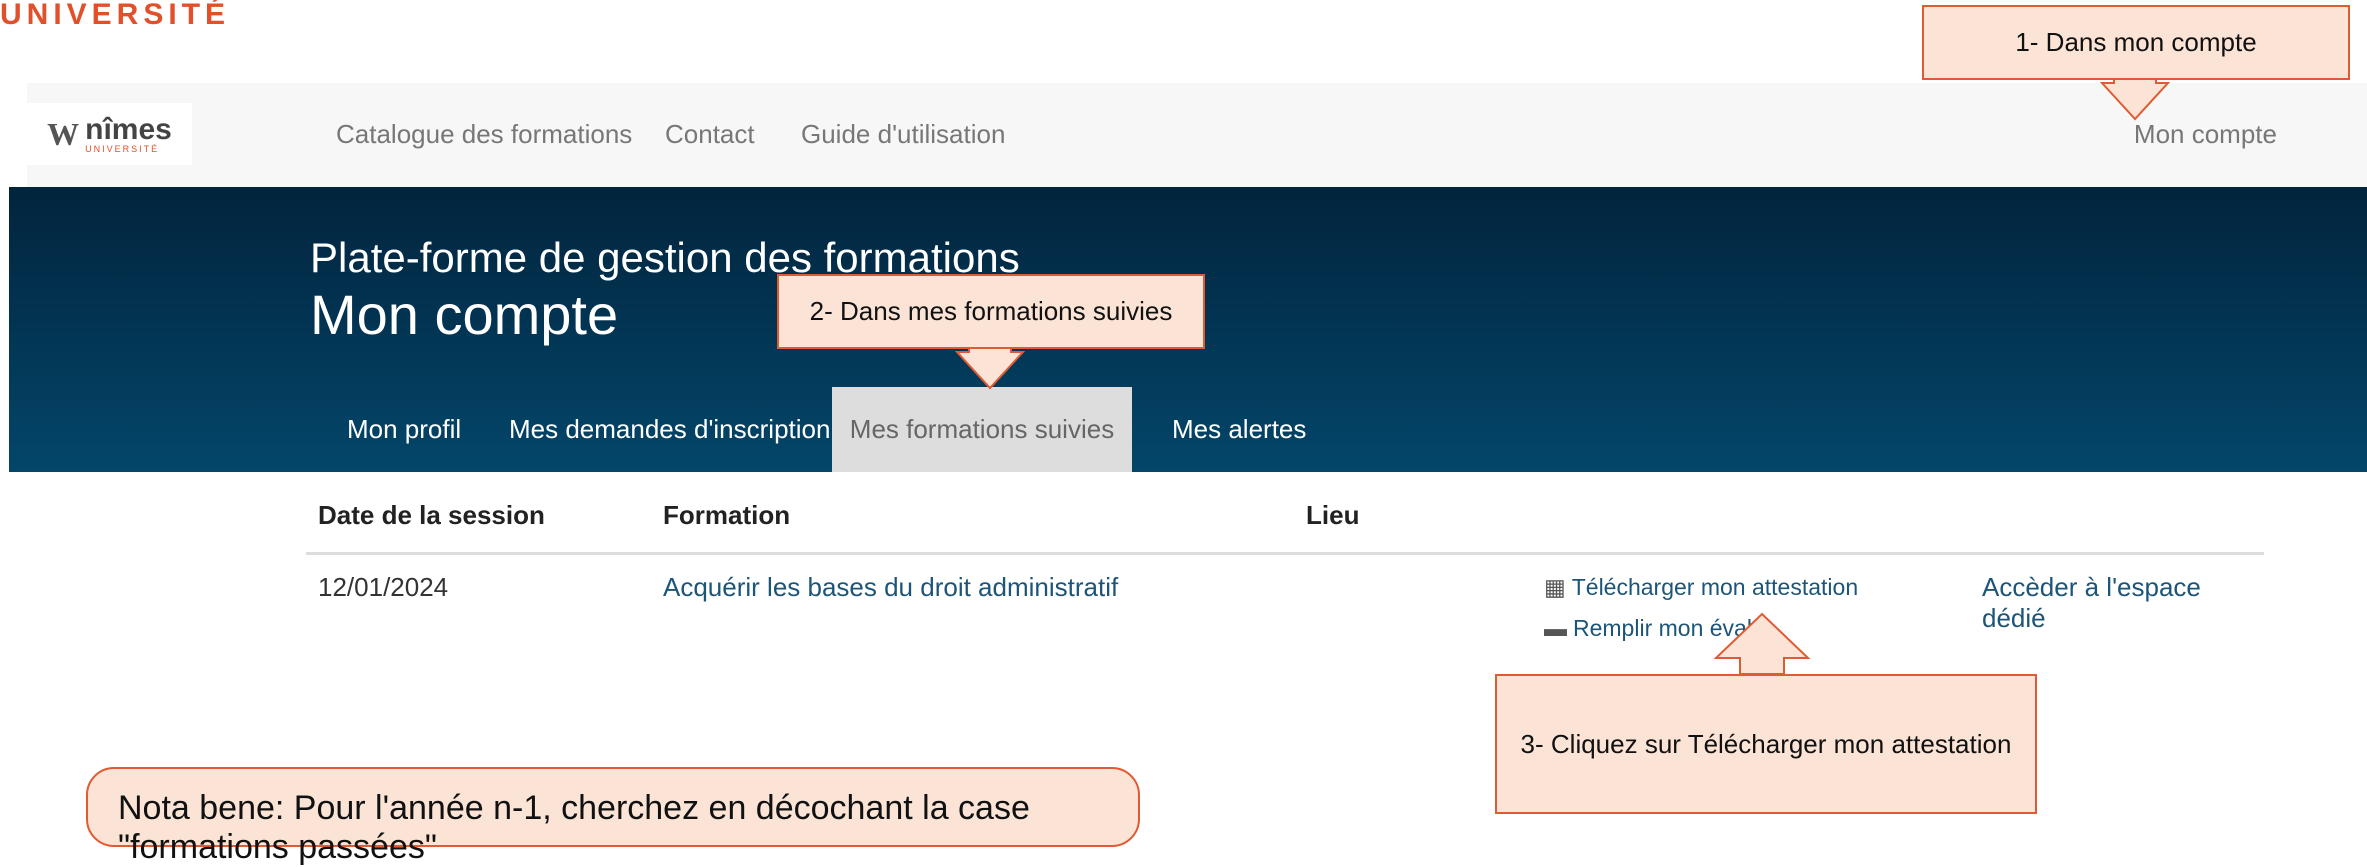 This screenshot has height=867, width=2367. What do you see at coordinates (115, 15) in the screenshot?
I see `university-logo-text: UNIVERSITÉ` at bounding box center [115, 15].